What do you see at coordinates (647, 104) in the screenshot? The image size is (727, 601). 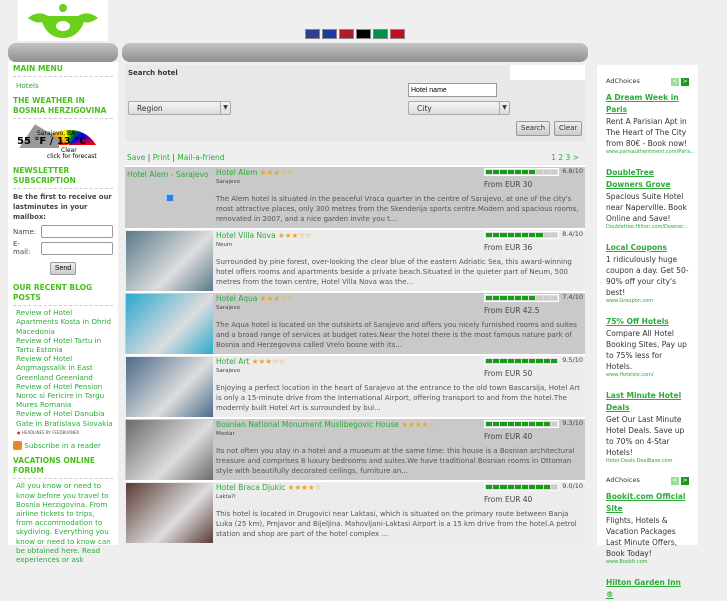 I see `ad-title-link: A Dream Week in Paris` at bounding box center [647, 104].